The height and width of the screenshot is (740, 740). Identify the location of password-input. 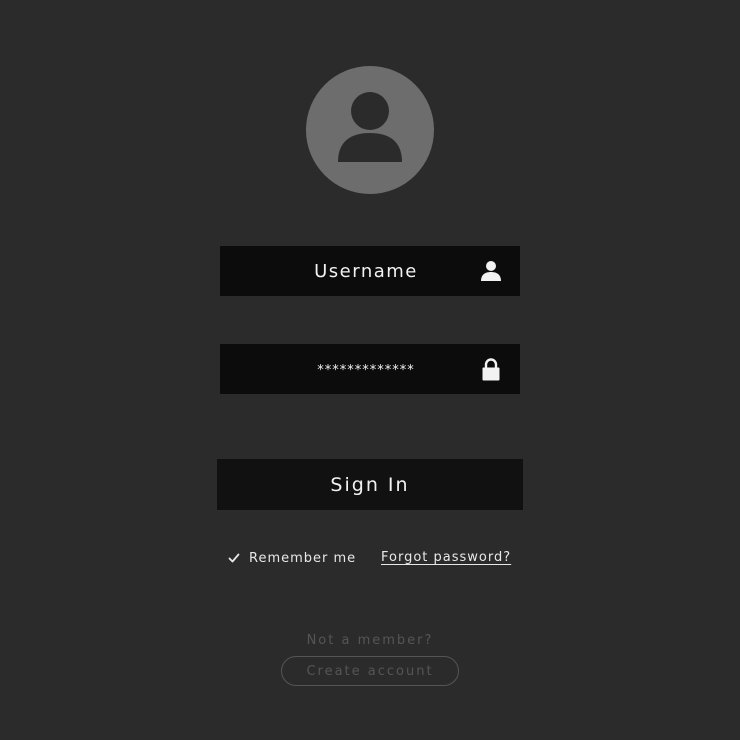
(370, 369).